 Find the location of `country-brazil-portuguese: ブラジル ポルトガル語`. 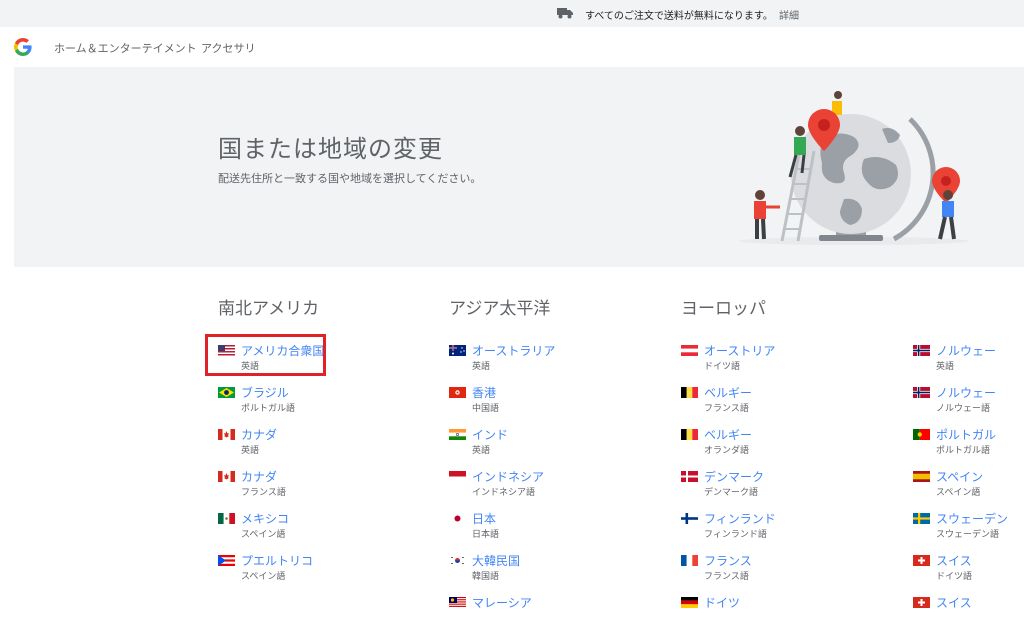

country-brazil-portuguese: ブラジル ポルトガル語 is located at coordinates (308, 403).